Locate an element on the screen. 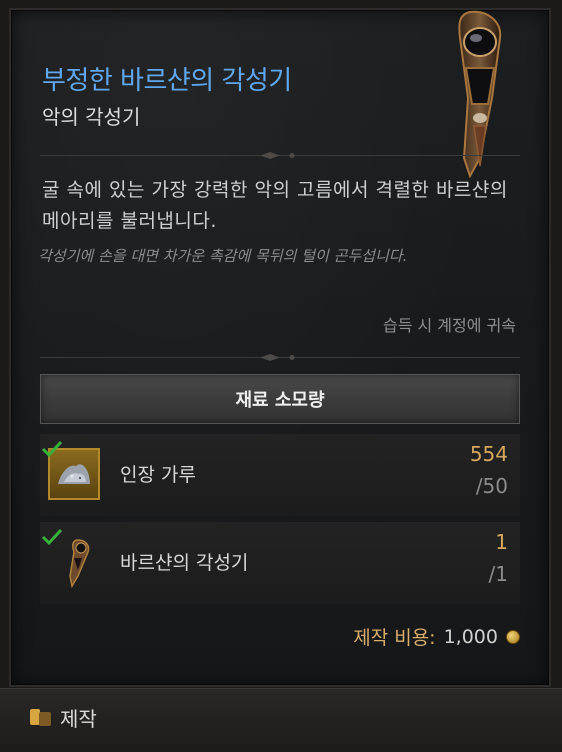 This screenshot has height=752, width=562. bottom-bar: 제작 is located at coordinates (281, 720).